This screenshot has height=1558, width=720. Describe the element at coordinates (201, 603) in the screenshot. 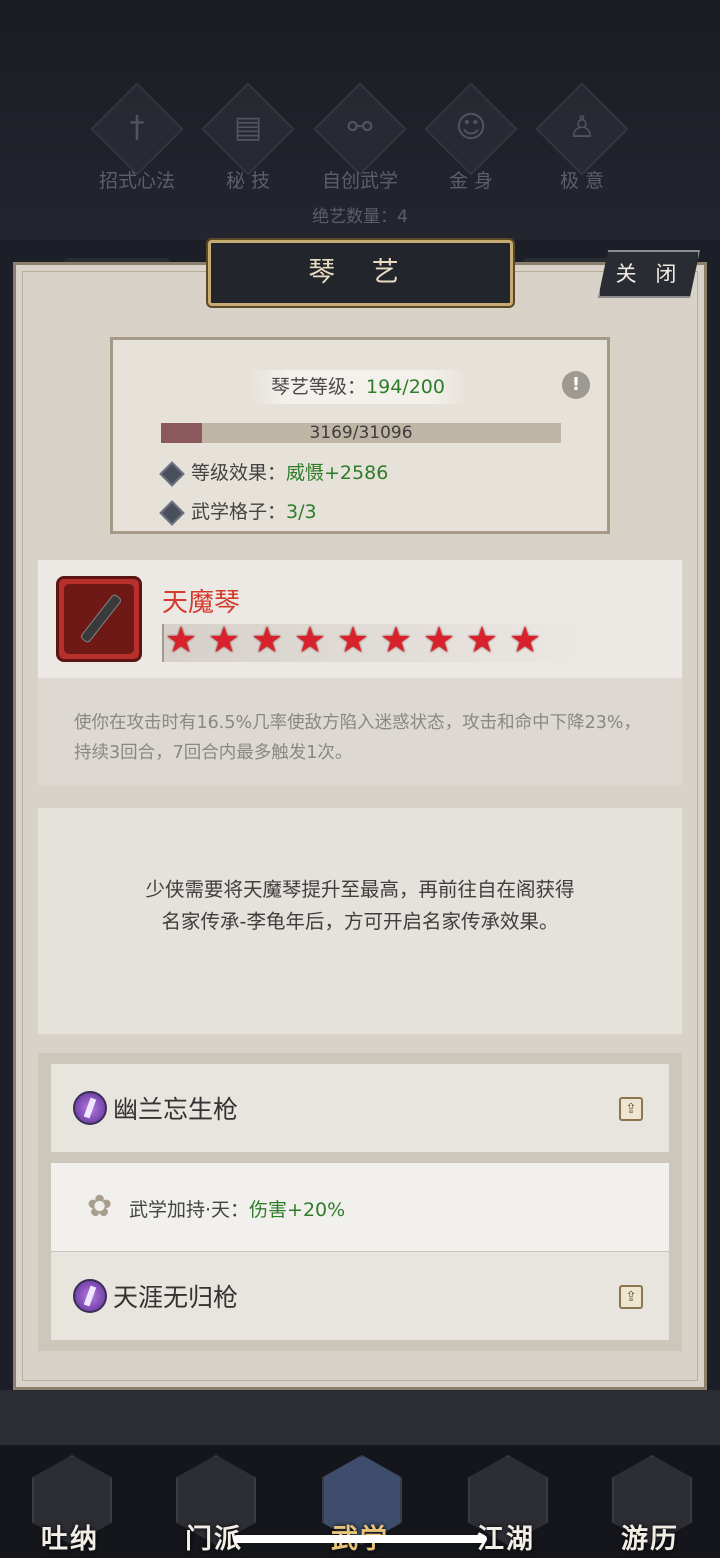

I see `item-name: 天魔琴` at that location.